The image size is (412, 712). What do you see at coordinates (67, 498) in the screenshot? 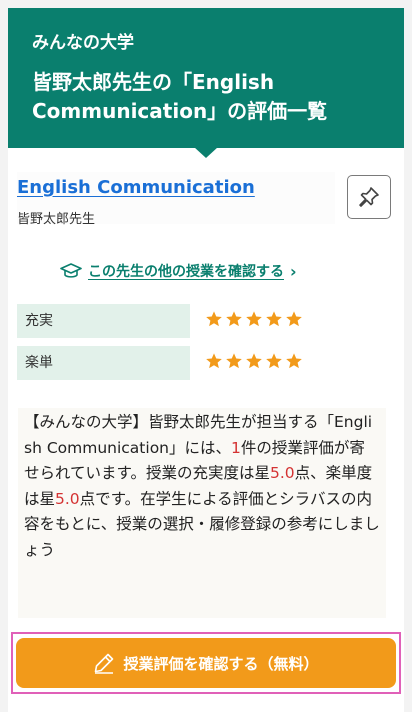
I see `easiness-score: 5.0` at bounding box center [67, 498].